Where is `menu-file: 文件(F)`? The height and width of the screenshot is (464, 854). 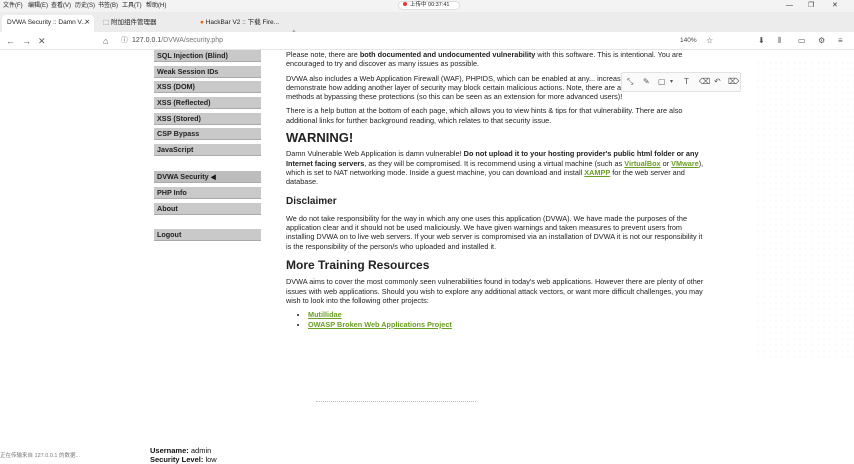 menu-file: 文件(F) is located at coordinates (13, 6).